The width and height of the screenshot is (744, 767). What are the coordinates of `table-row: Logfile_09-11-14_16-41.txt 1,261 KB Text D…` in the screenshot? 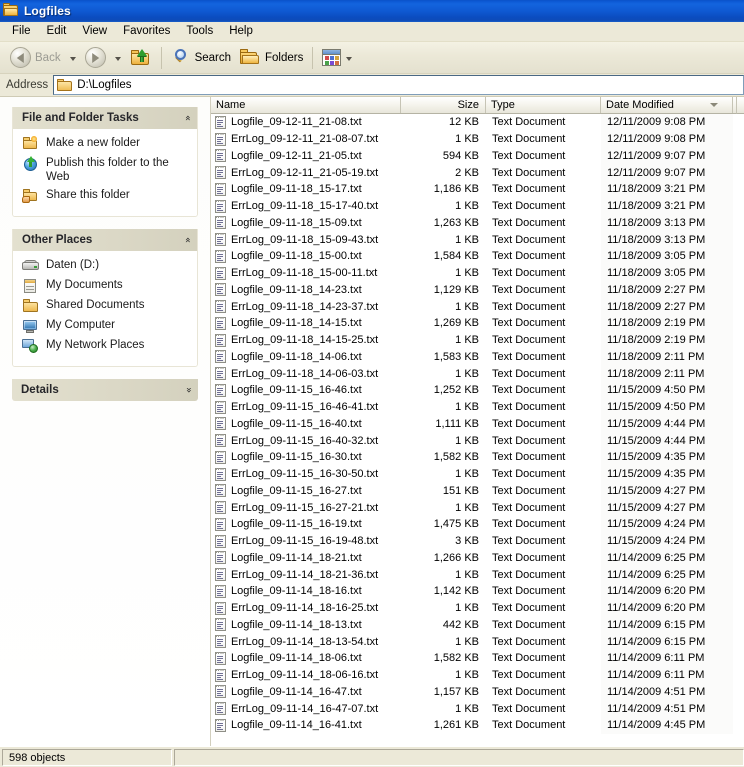 It's located at (477, 725).